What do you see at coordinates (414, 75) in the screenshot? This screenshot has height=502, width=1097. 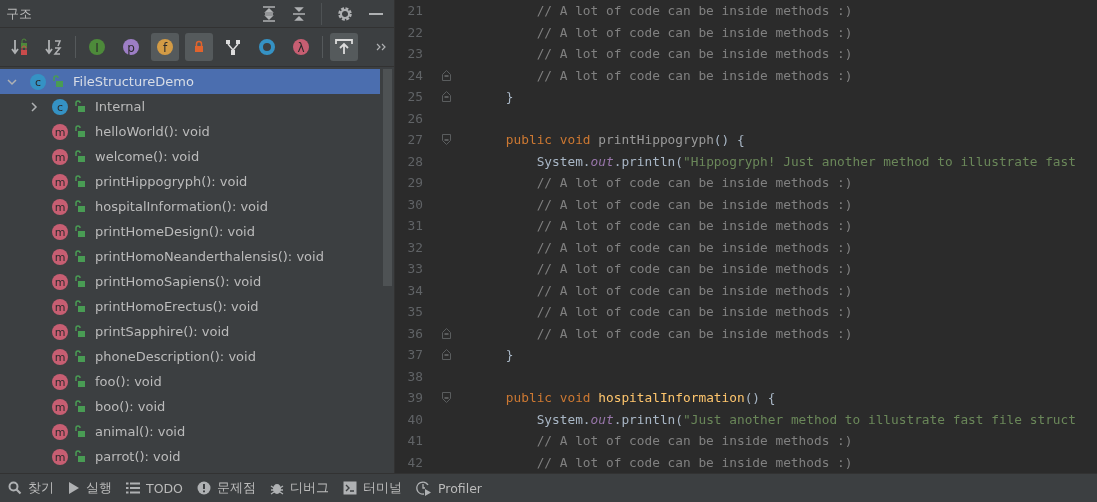 I see `line-number: 24` at bounding box center [414, 75].